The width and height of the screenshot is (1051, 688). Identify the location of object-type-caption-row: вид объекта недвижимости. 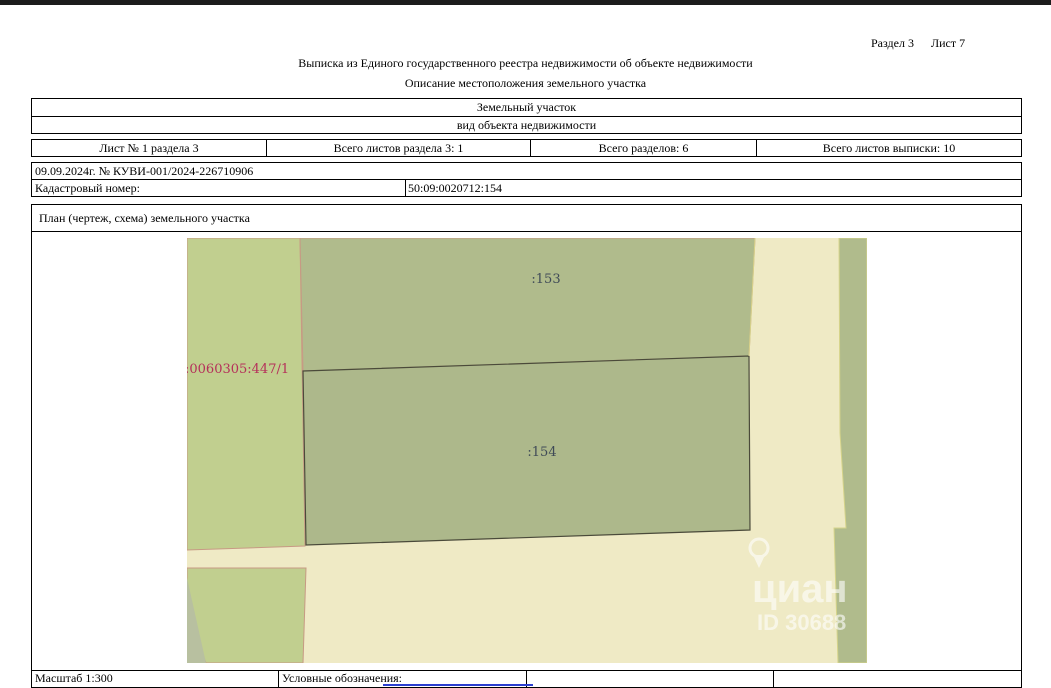
(526, 125).